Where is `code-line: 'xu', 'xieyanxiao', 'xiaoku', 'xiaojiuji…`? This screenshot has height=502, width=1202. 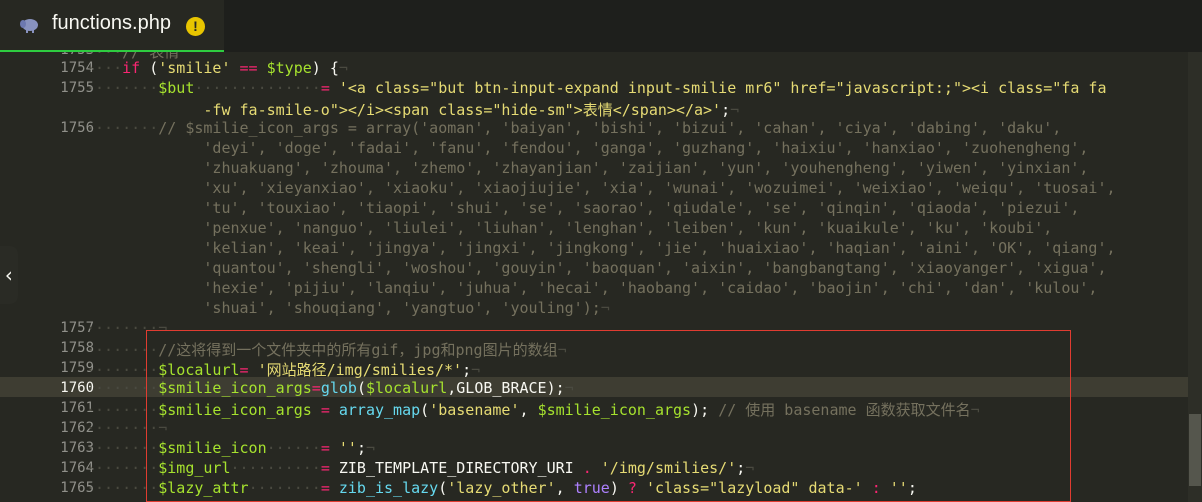 code-line: 'xu', 'xieyanxiao', 'xiaoku', 'xiaojiuji… is located at coordinates (601, 188).